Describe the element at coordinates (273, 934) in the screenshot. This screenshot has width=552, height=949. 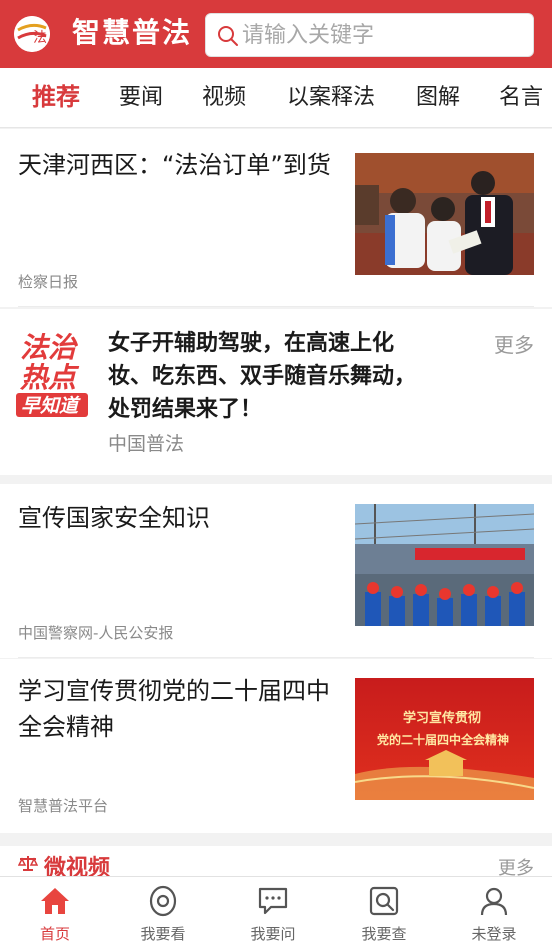
I see `nav-label: 我要问` at that location.